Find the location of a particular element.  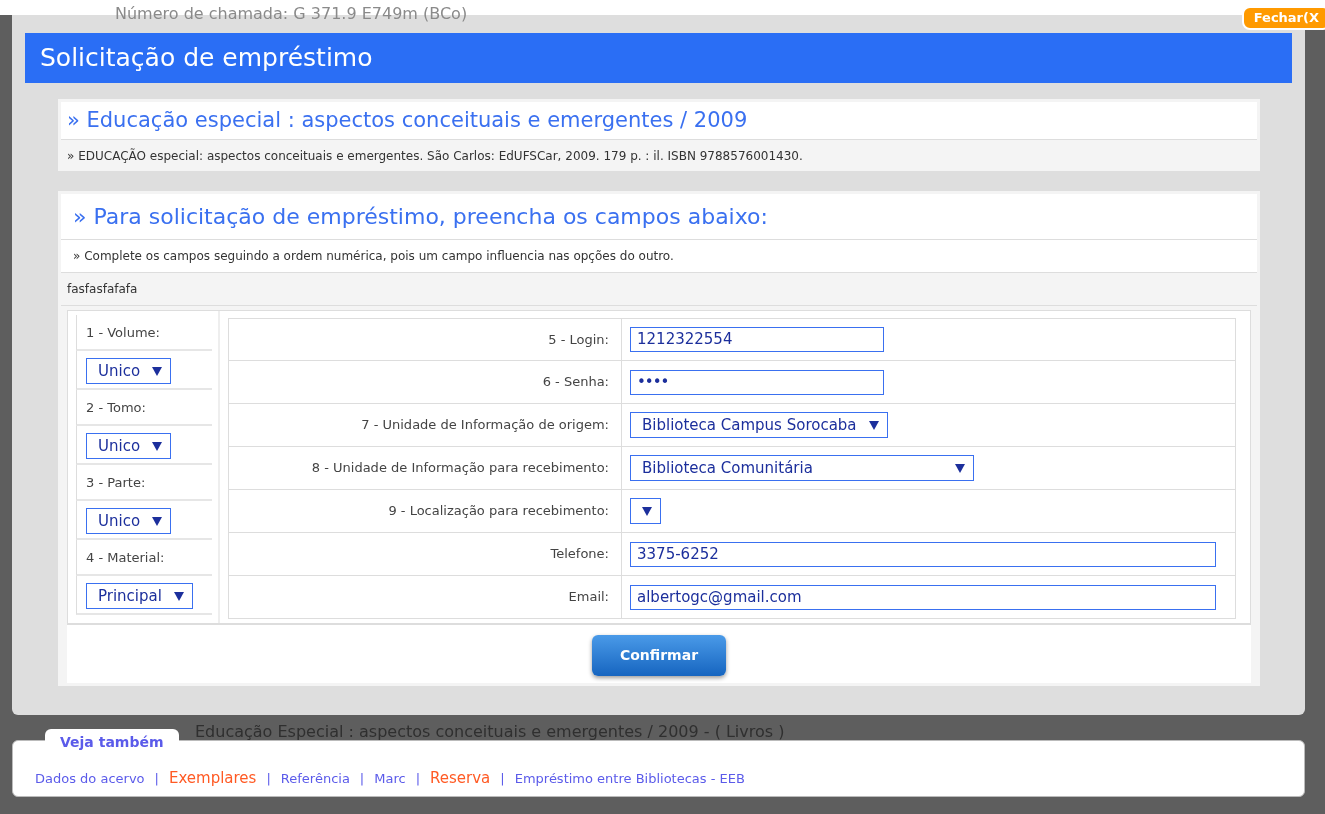

form-heading: » Para solicitação de empréstimo, preencha os campos abaixo: is located at coordinates (659, 217).